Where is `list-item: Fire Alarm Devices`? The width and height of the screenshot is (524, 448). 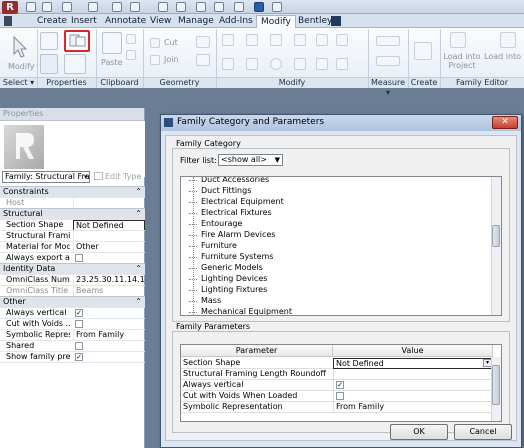 list-item: Fire Alarm Devices is located at coordinates (232, 235).